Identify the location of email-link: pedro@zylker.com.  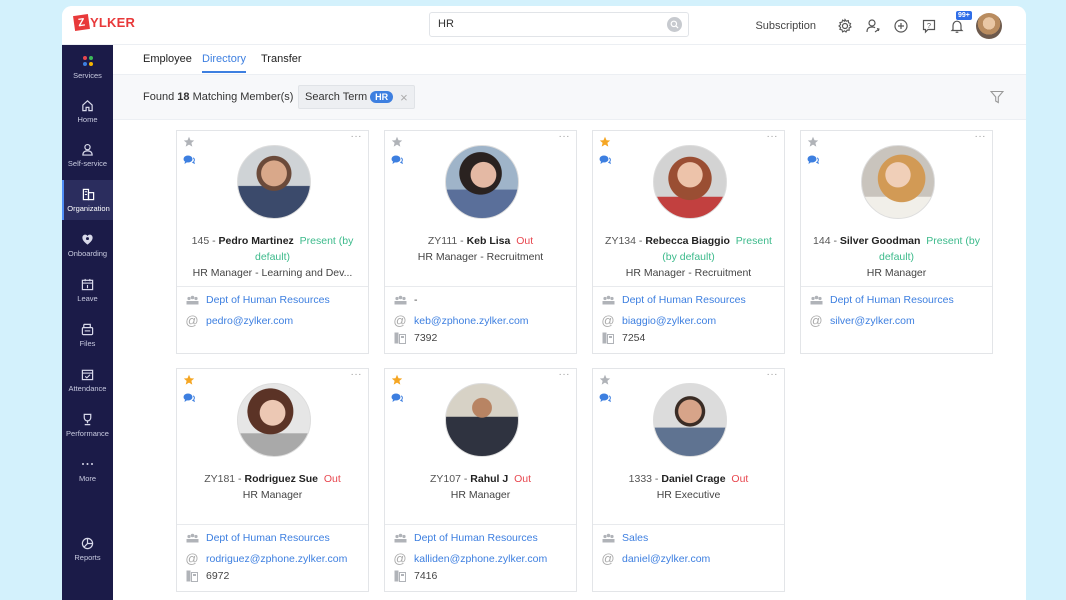
(249, 321).